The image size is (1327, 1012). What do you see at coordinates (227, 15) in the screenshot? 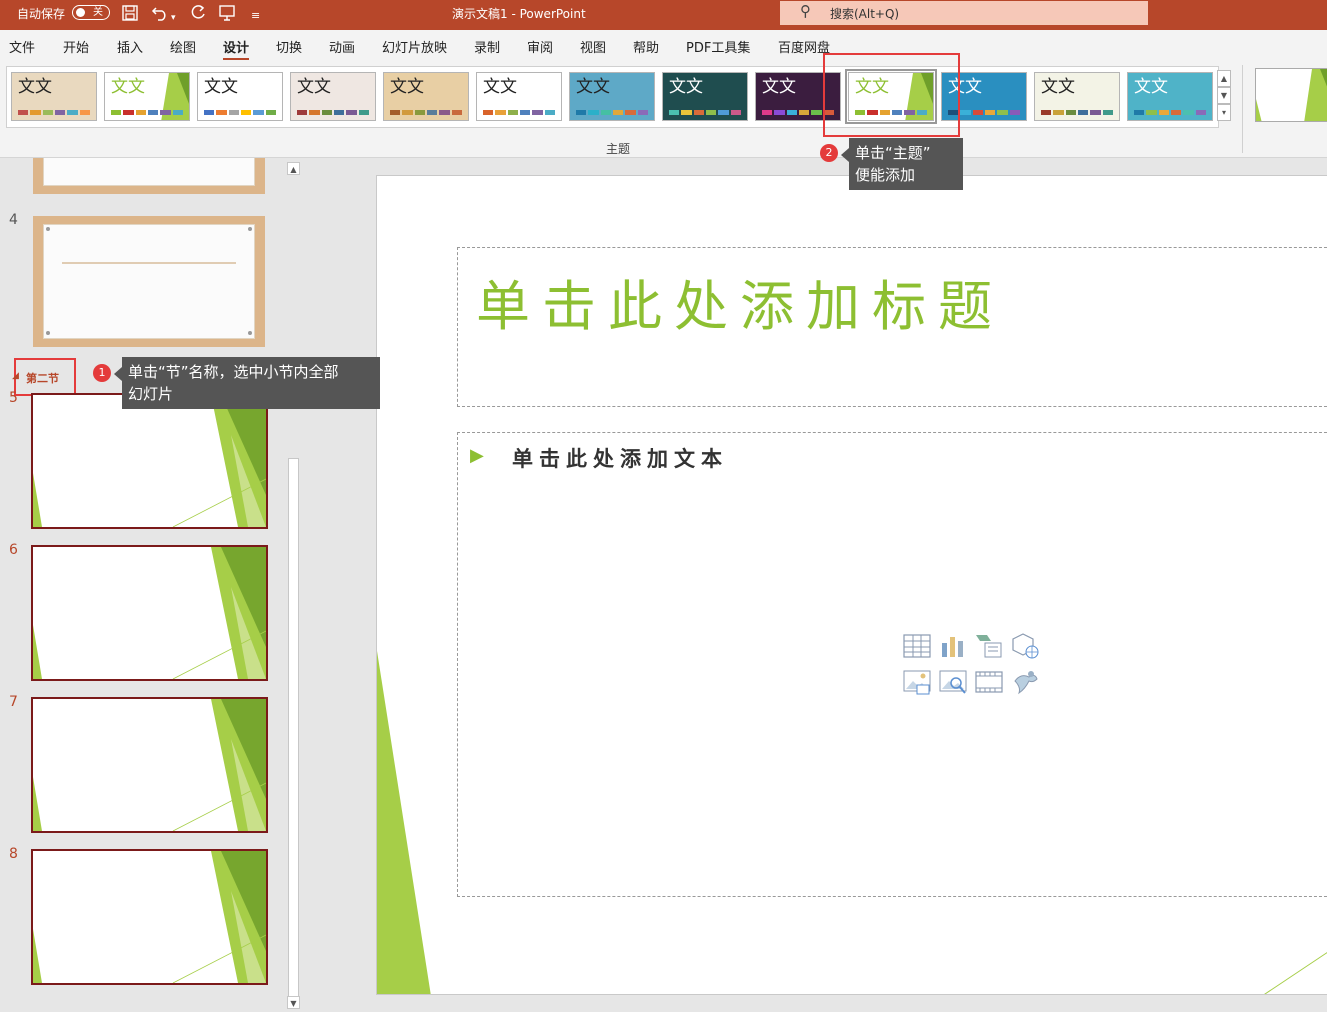
I see `start-slideshow-icon` at bounding box center [227, 15].